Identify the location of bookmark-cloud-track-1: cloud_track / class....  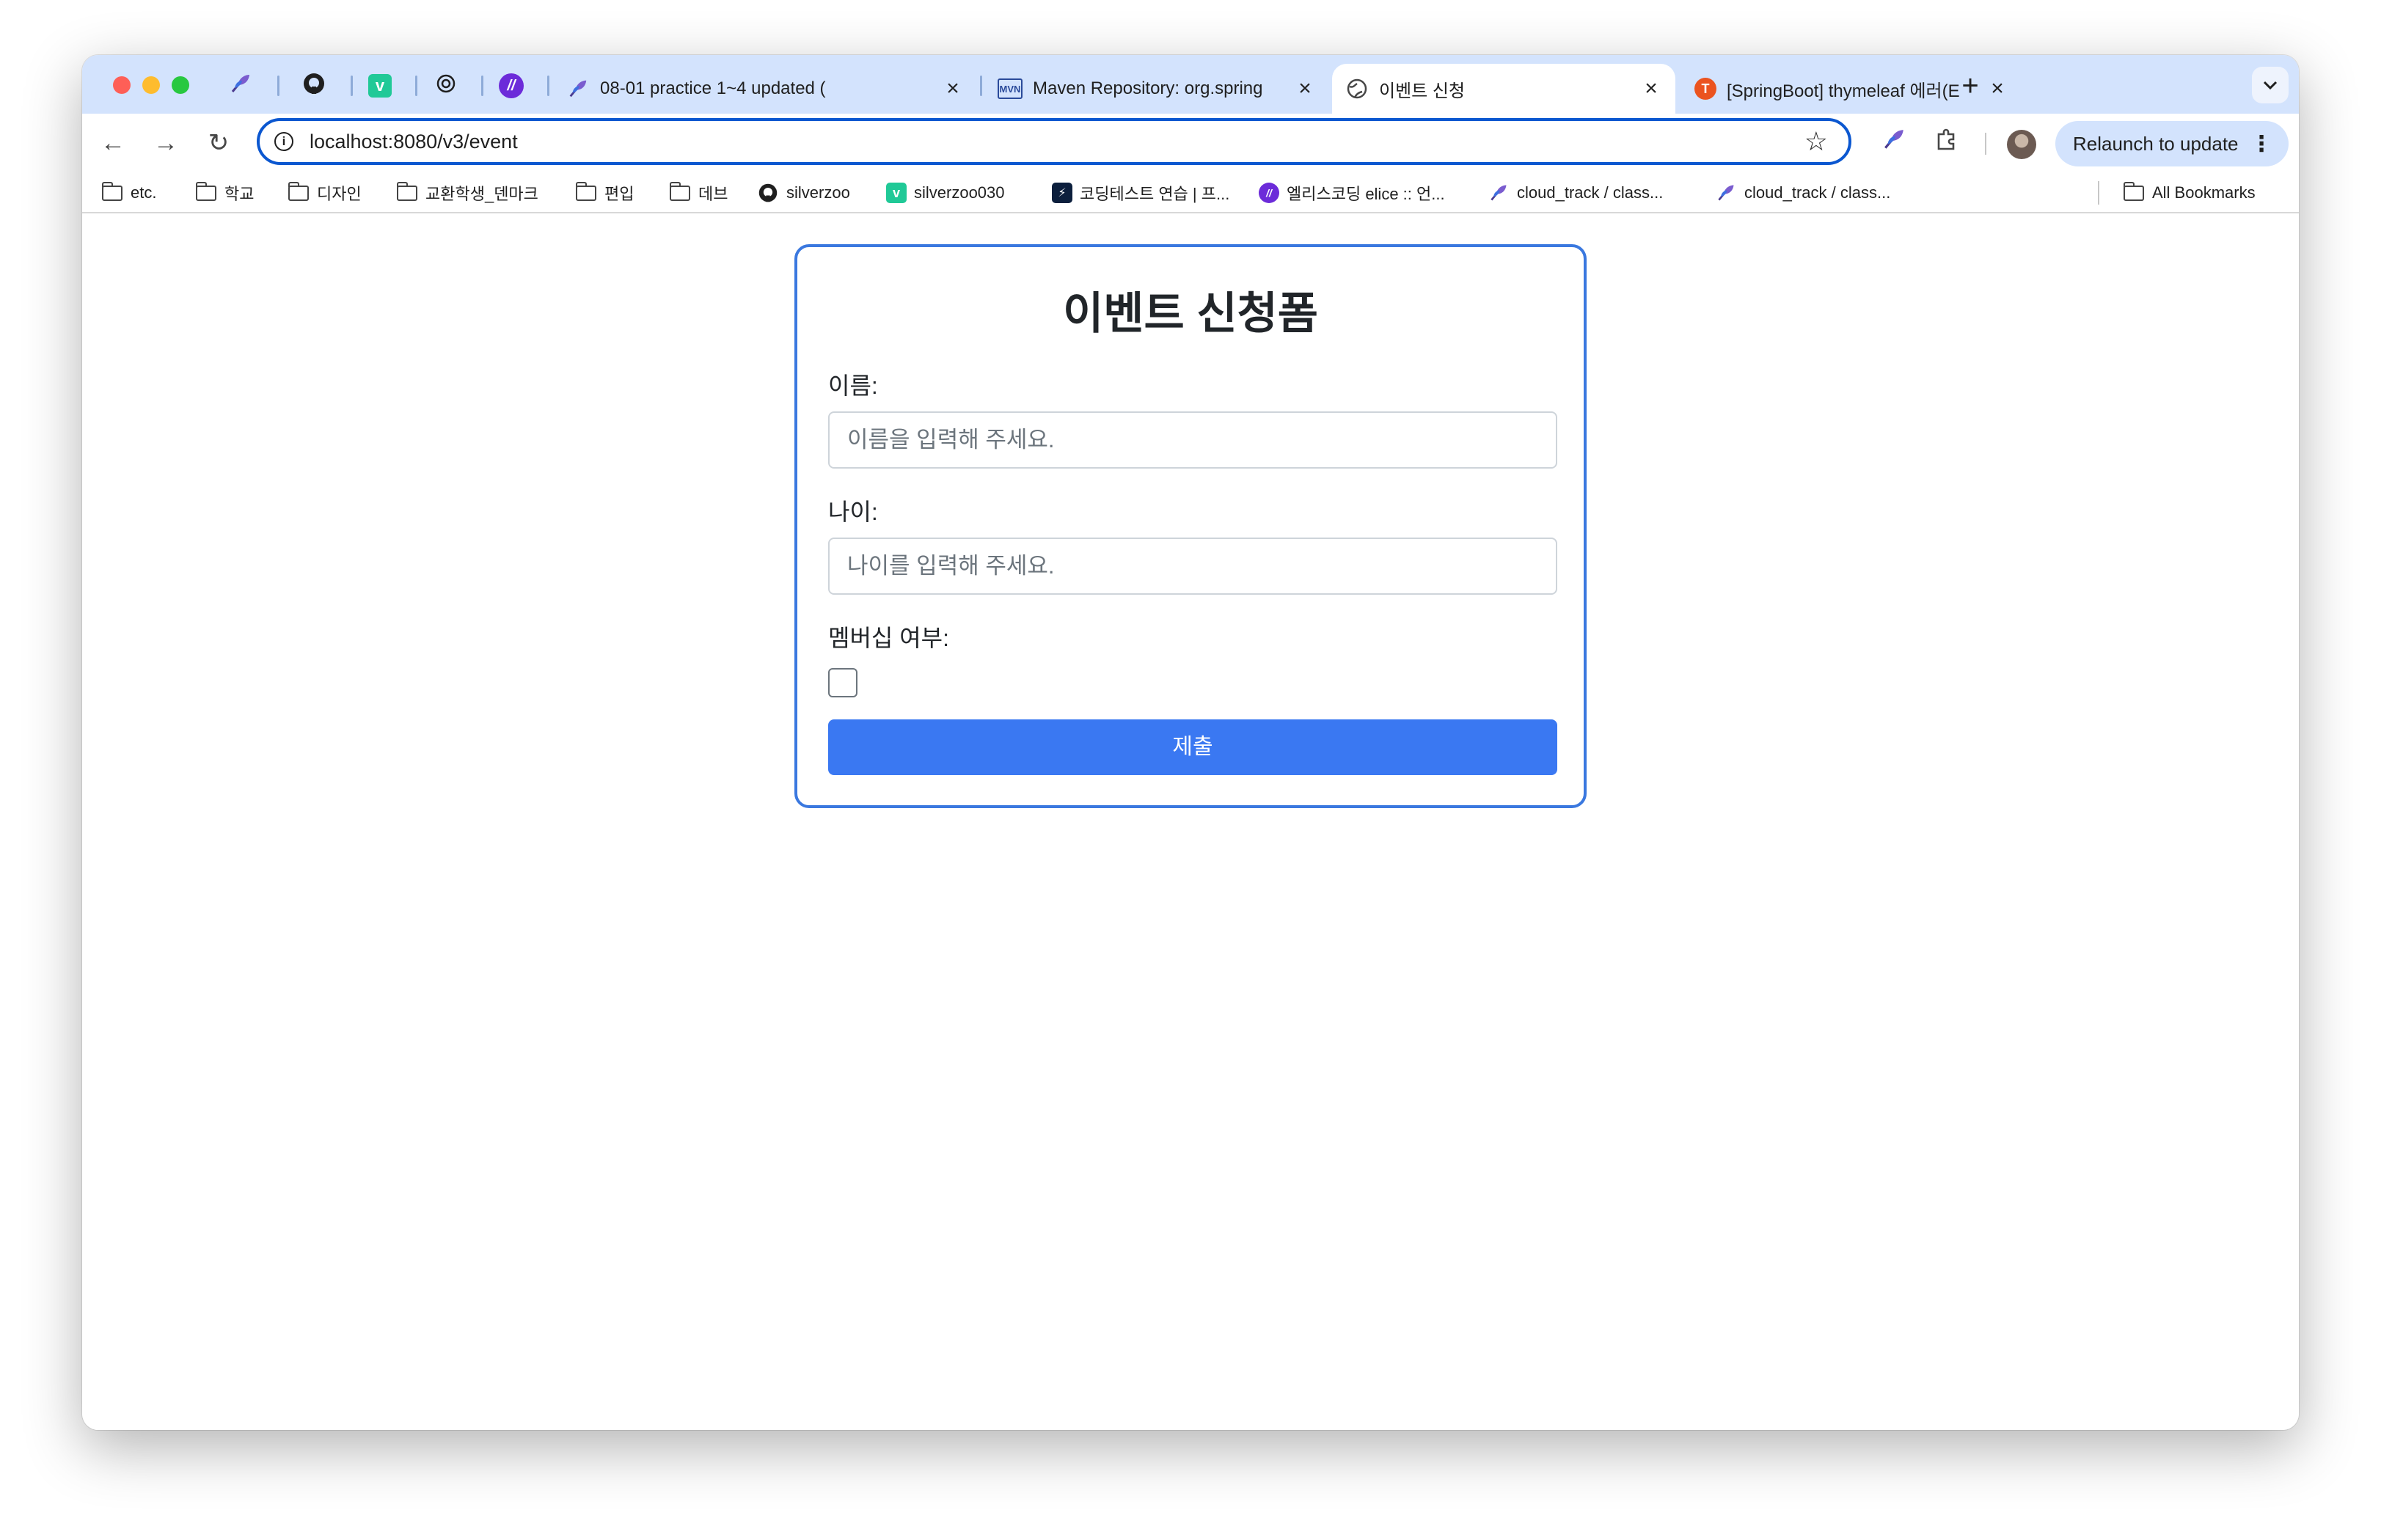
(1575, 193).